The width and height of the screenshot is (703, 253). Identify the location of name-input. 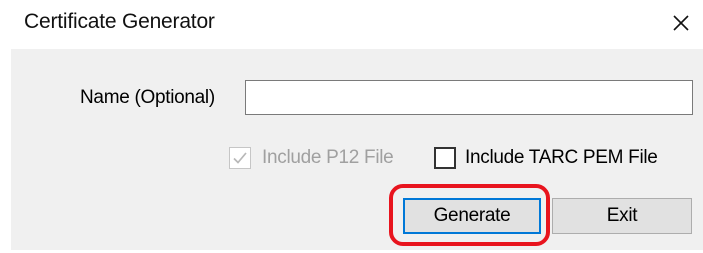
(469, 97).